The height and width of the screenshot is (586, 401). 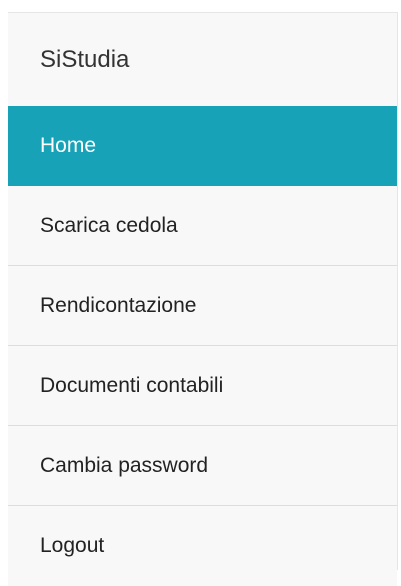 What do you see at coordinates (202, 386) in the screenshot?
I see `sidebar-item-documenti-contabili: Documenti contabili` at bounding box center [202, 386].